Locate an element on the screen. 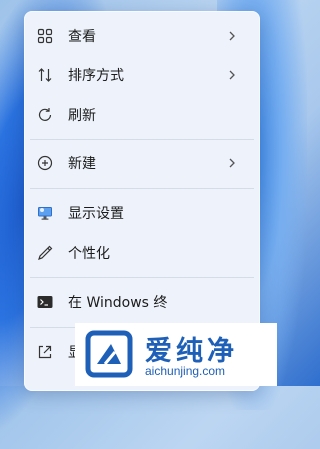  menu-item-label: 排序方式 is located at coordinates (96, 76).